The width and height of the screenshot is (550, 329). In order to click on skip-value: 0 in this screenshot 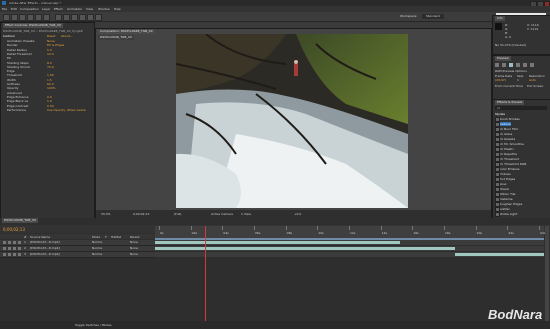, I will do `click(518, 80)`.